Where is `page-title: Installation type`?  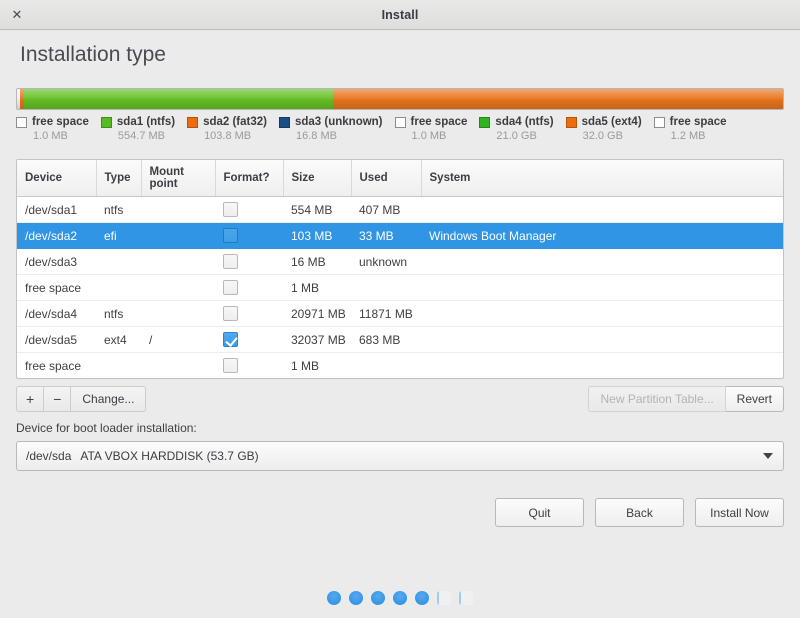 page-title: Installation type is located at coordinates (93, 54).